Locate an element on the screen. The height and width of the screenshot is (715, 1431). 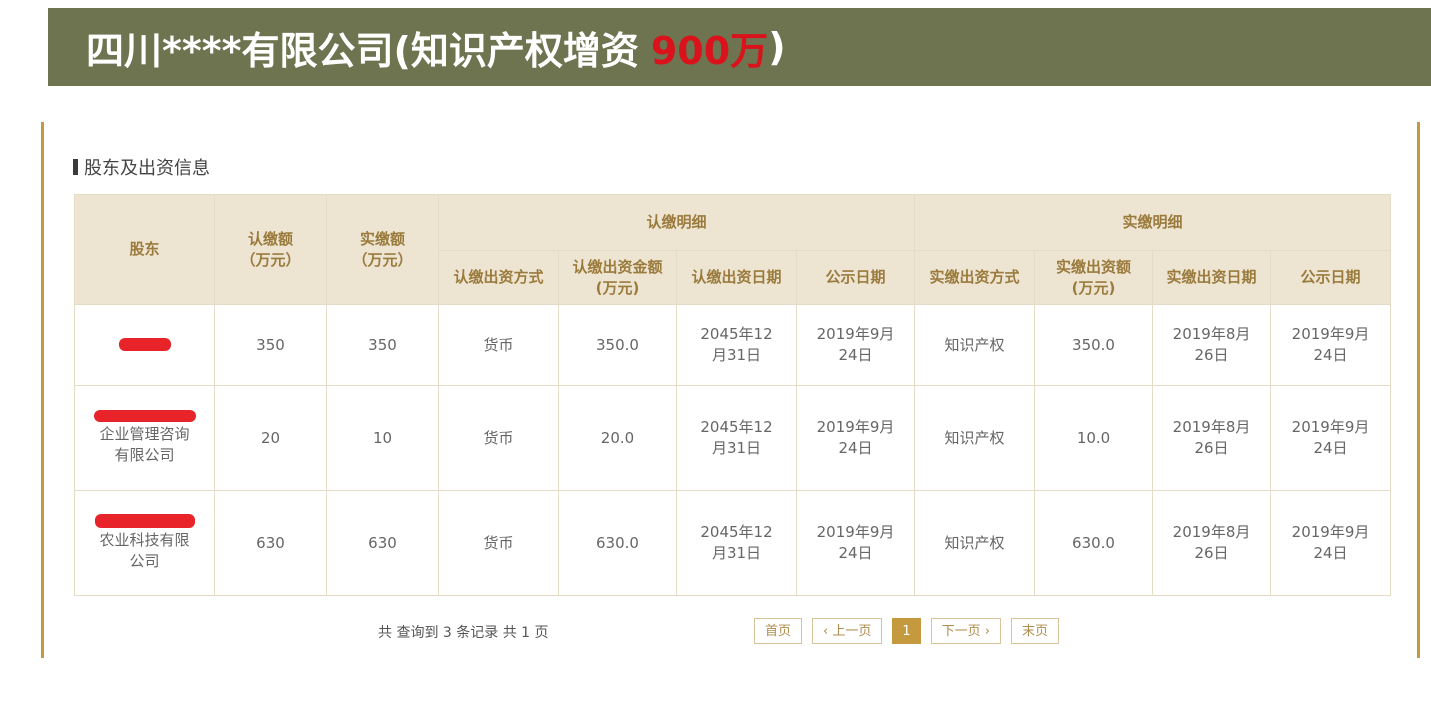
section-title: 股东及出资信息 is located at coordinates (147, 168).